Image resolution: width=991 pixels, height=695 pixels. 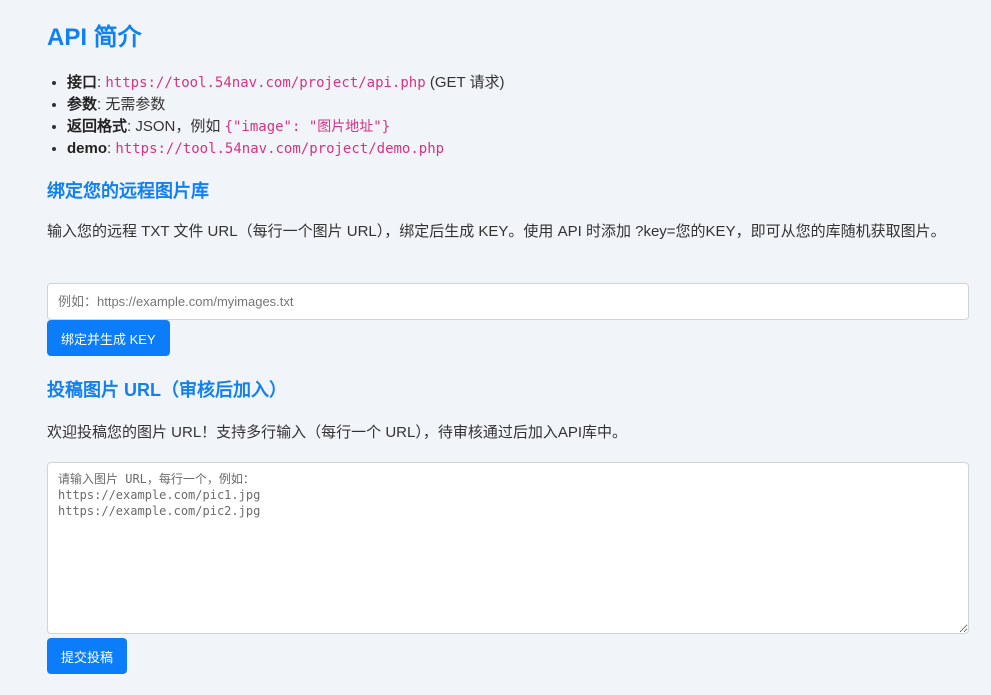 I want to click on submit-heading: 投稿图片 URL（审核后加入）, so click(x=167, y=390).